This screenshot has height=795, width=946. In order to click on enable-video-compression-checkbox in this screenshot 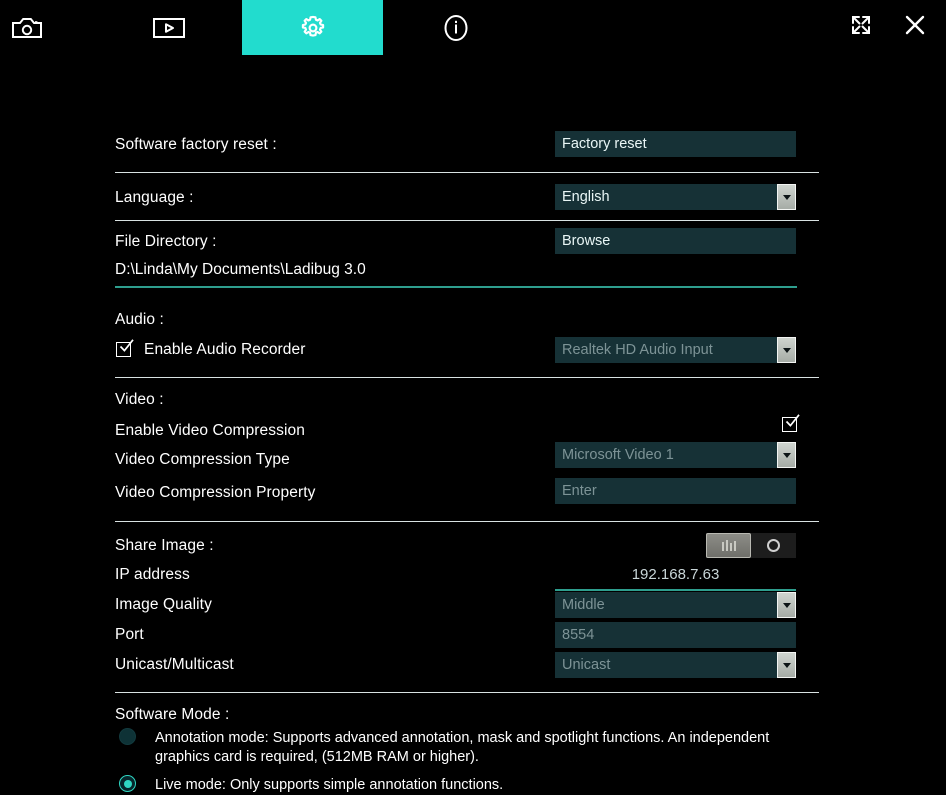, I will do `click(791, 423)`.